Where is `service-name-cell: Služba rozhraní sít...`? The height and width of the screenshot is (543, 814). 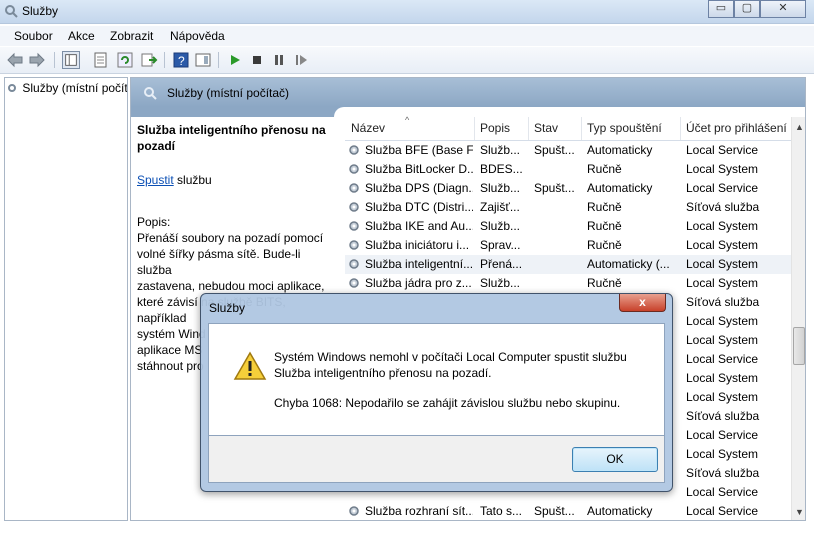
service-name-cell: Služba rozhraní sít... is located at coordinates (419, 511).